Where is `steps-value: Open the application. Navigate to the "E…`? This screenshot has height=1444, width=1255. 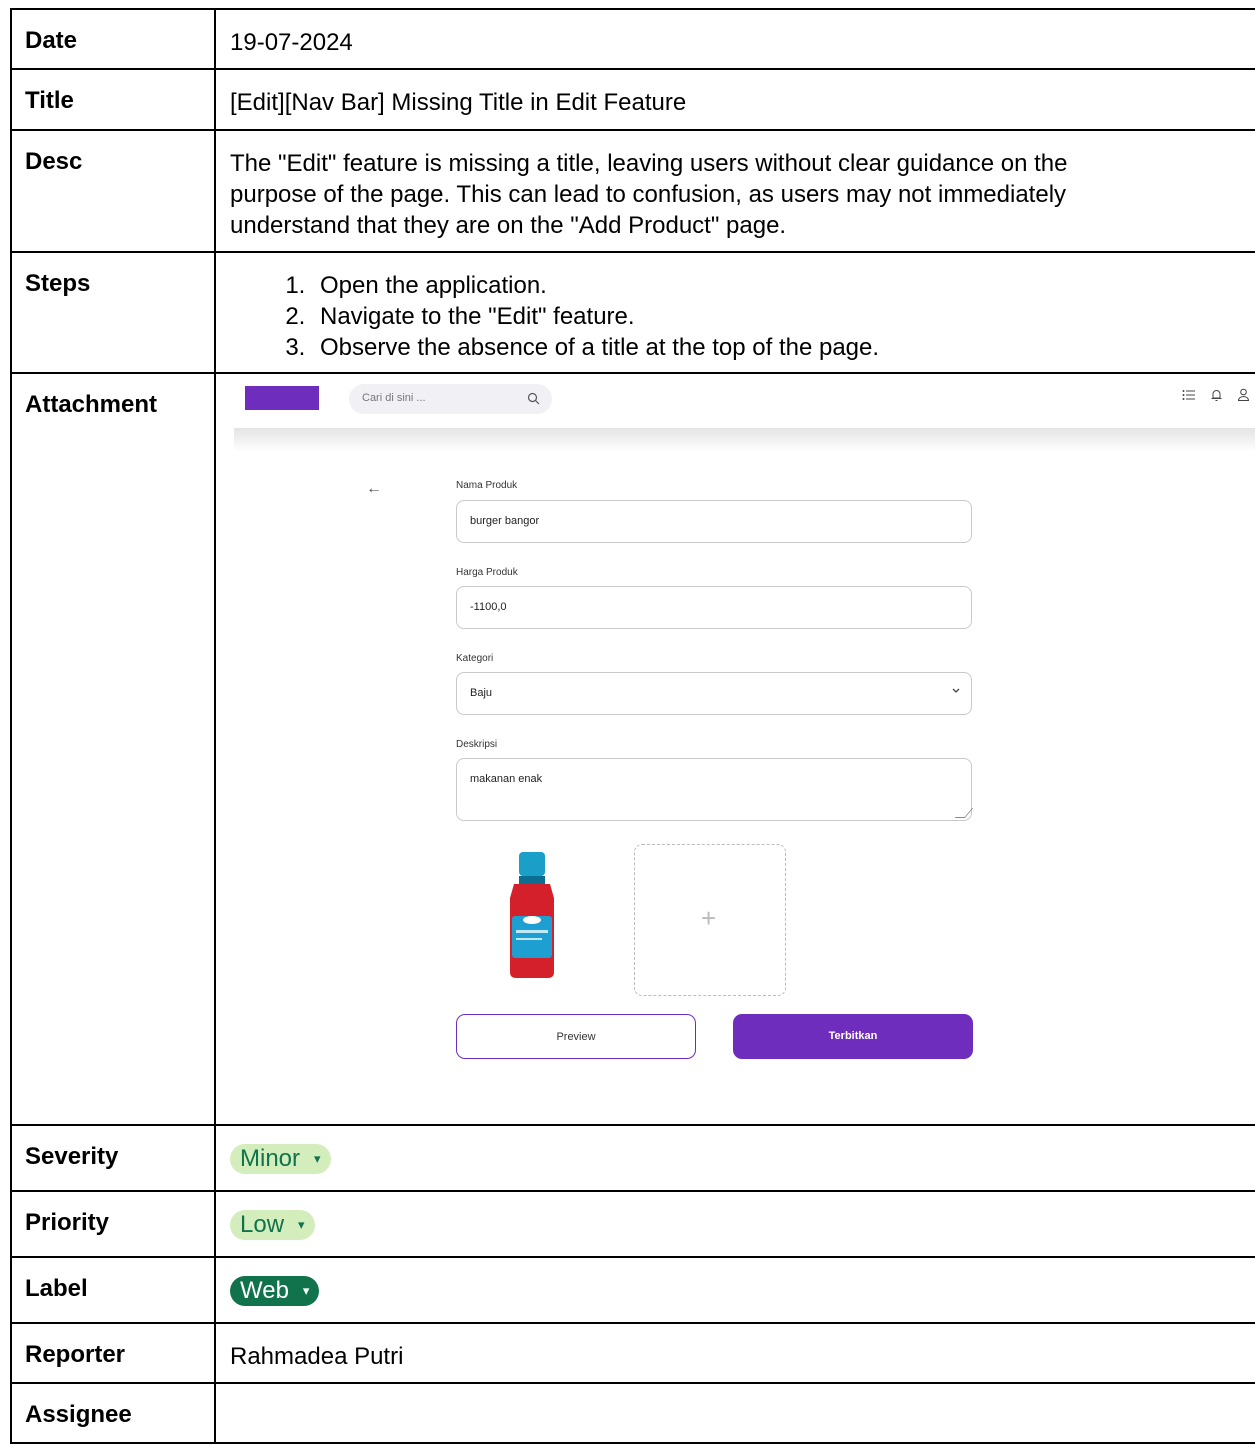 steps-value: Open the application. Navigate to the "E… is located at coordinates (734, 312).